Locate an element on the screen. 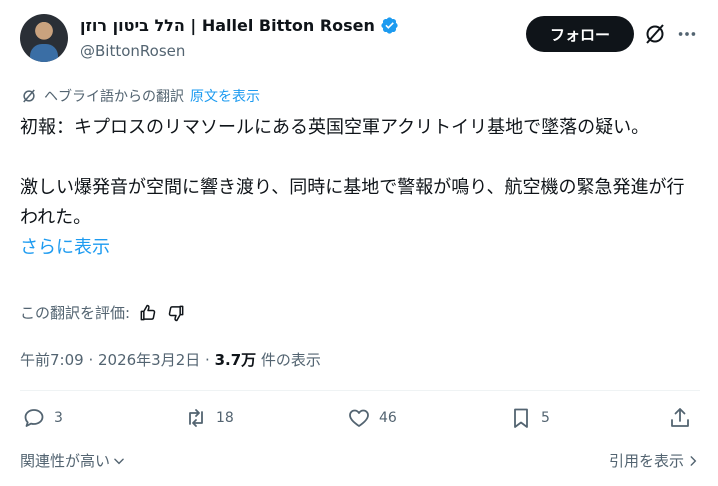 The width and height of the screenshot is (718, 486). author-name-row: הלל ביטון רוזן | Hallel Bitton Rosen is located at coordinates (239, 25).